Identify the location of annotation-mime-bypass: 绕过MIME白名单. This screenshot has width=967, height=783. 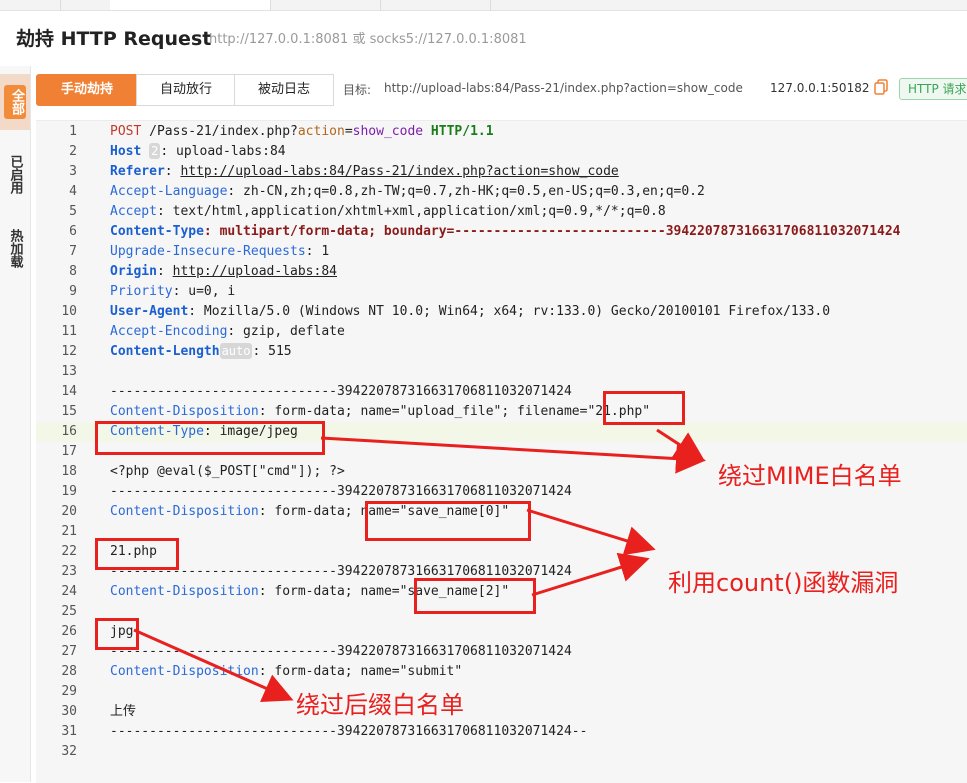
(810, 476).